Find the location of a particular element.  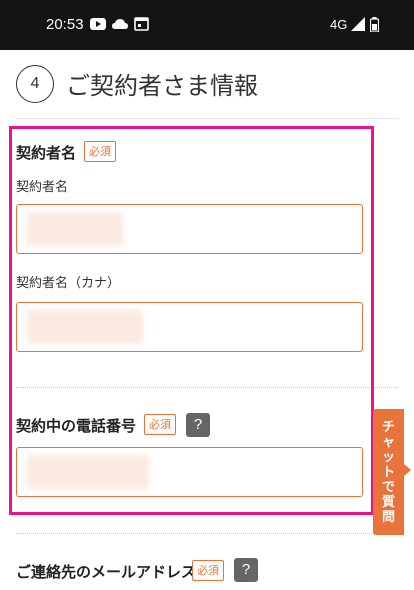

chat-tab-char: で is located at coordinates (388, 487).